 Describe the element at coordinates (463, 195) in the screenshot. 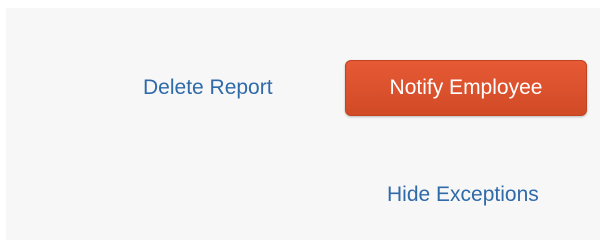

I see `hide-exceptions-link: Hide Exceptions` at that location.